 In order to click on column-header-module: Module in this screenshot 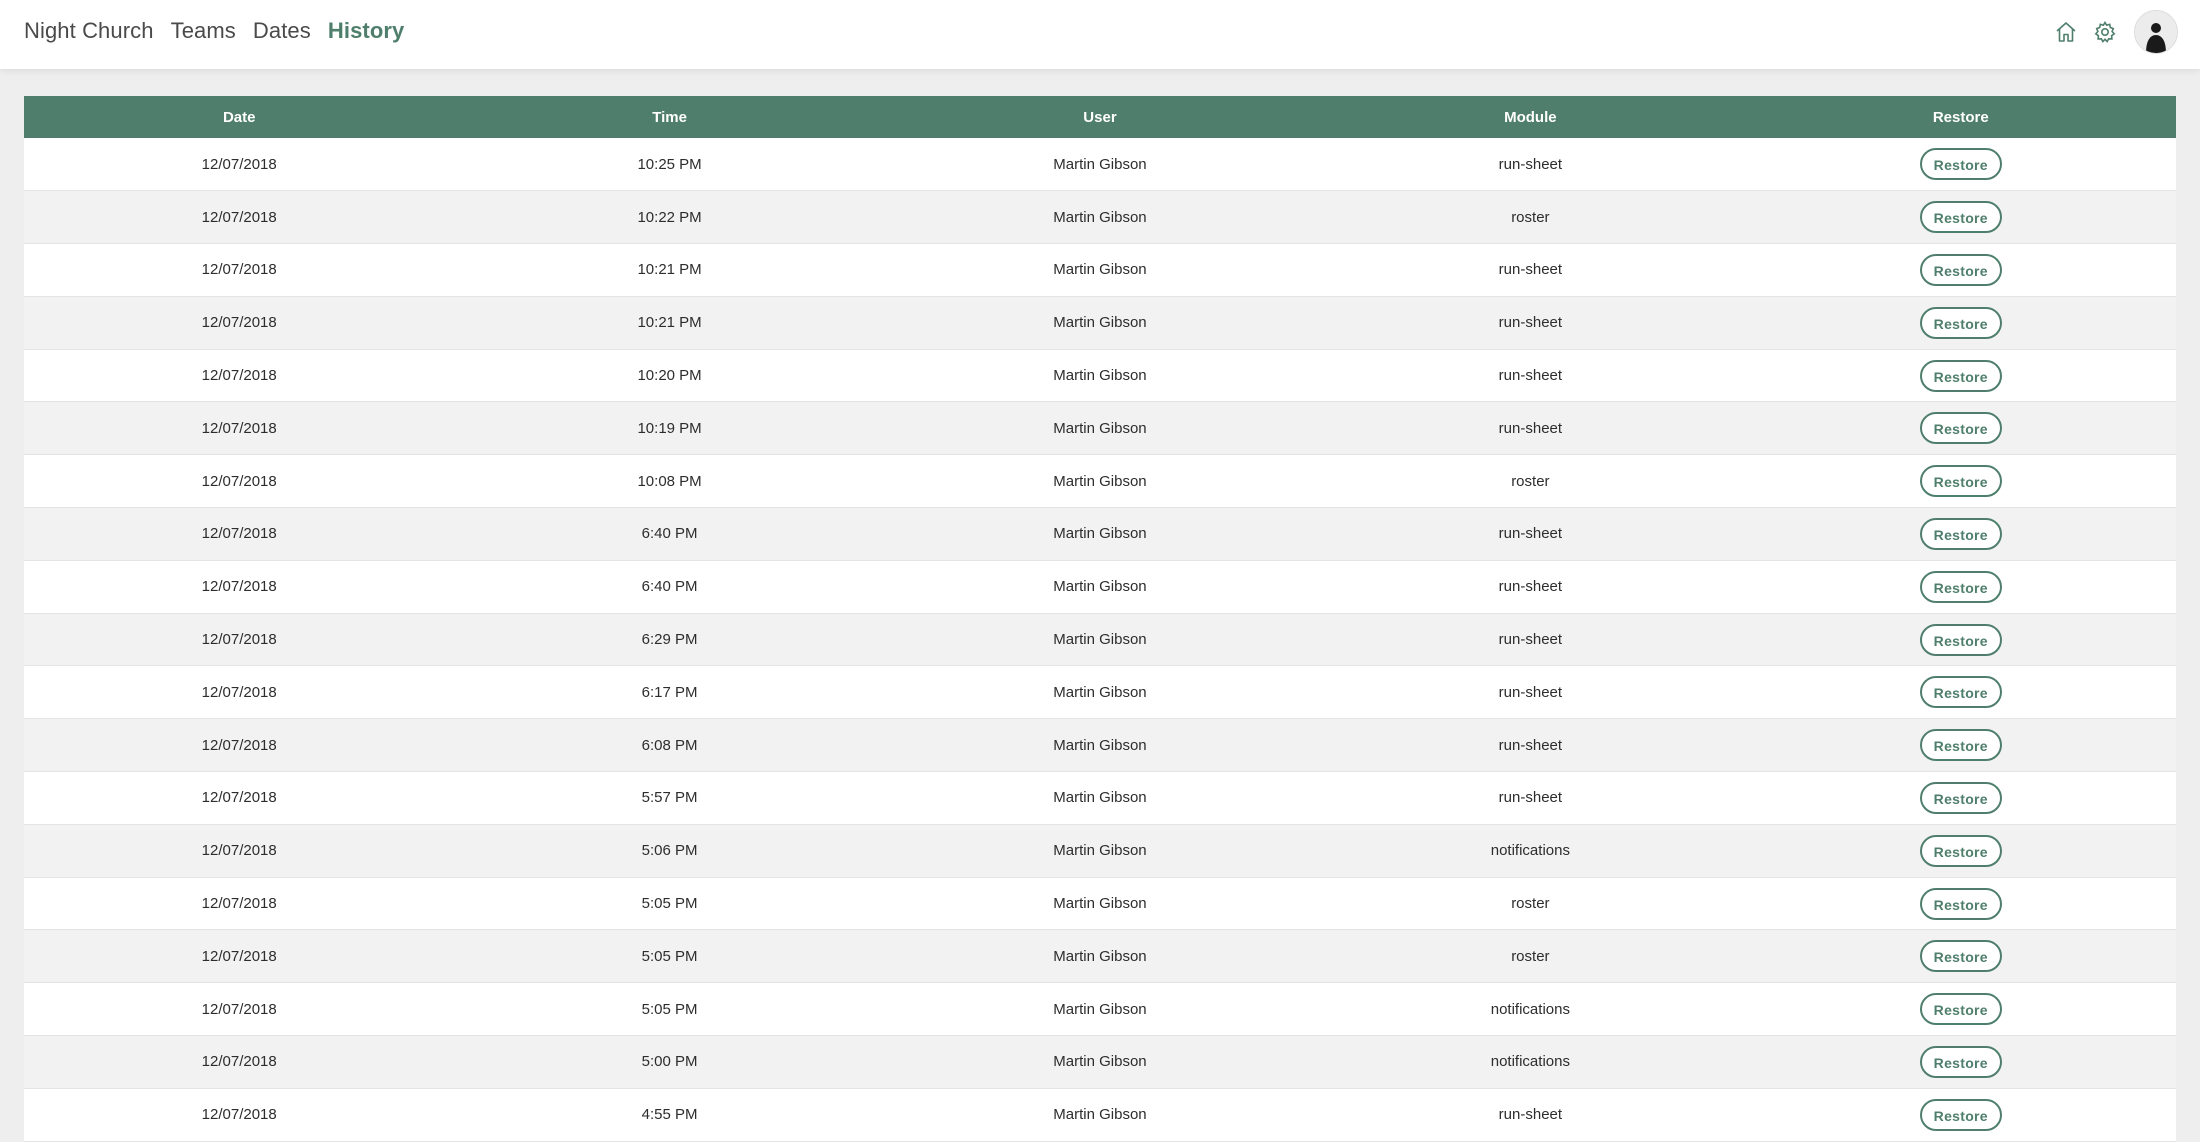, I will do `click(1530, 117)`.